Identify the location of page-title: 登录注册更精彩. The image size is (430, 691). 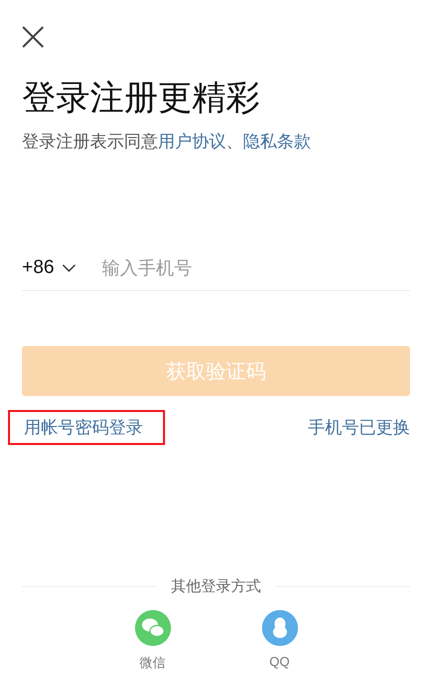
(141, 98).